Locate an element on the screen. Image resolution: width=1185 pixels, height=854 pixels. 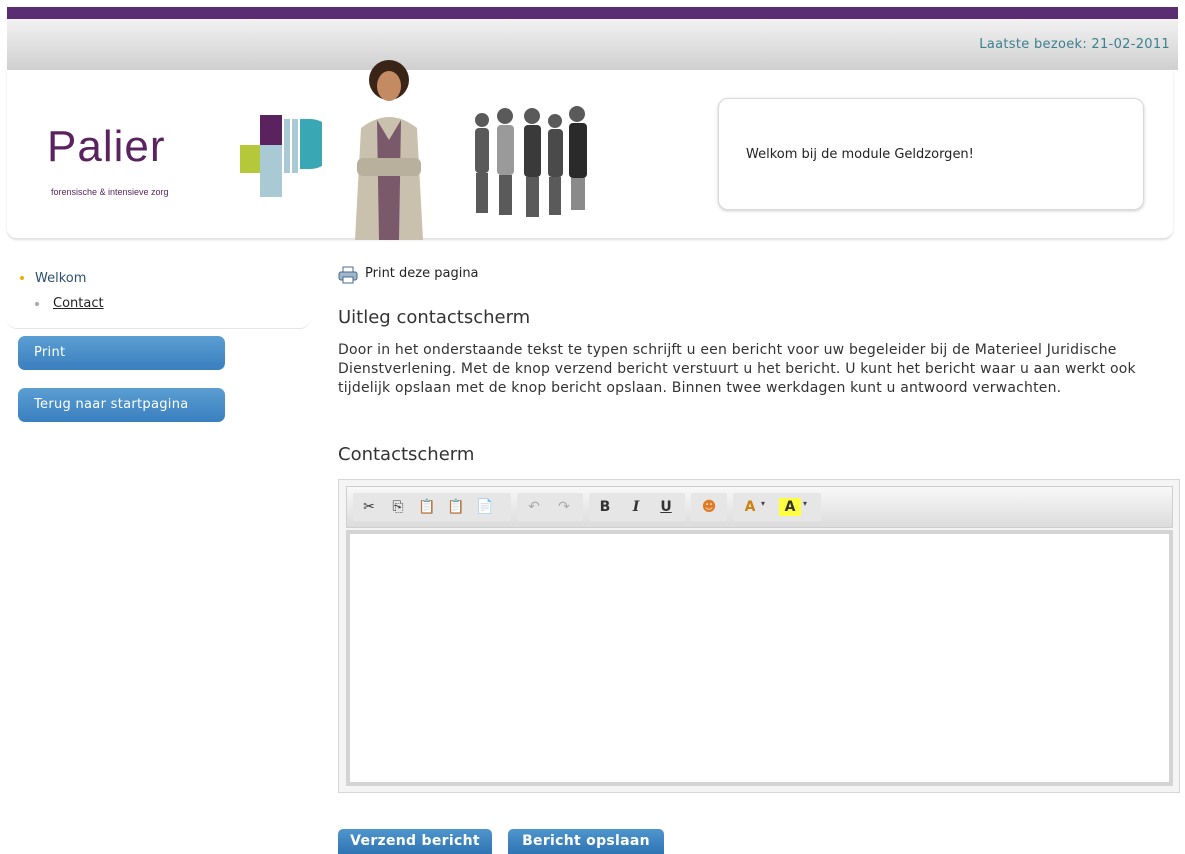
last-visit-text: Laatste bezoek: 21-02-2011 is located at coordinates (1074, 44).